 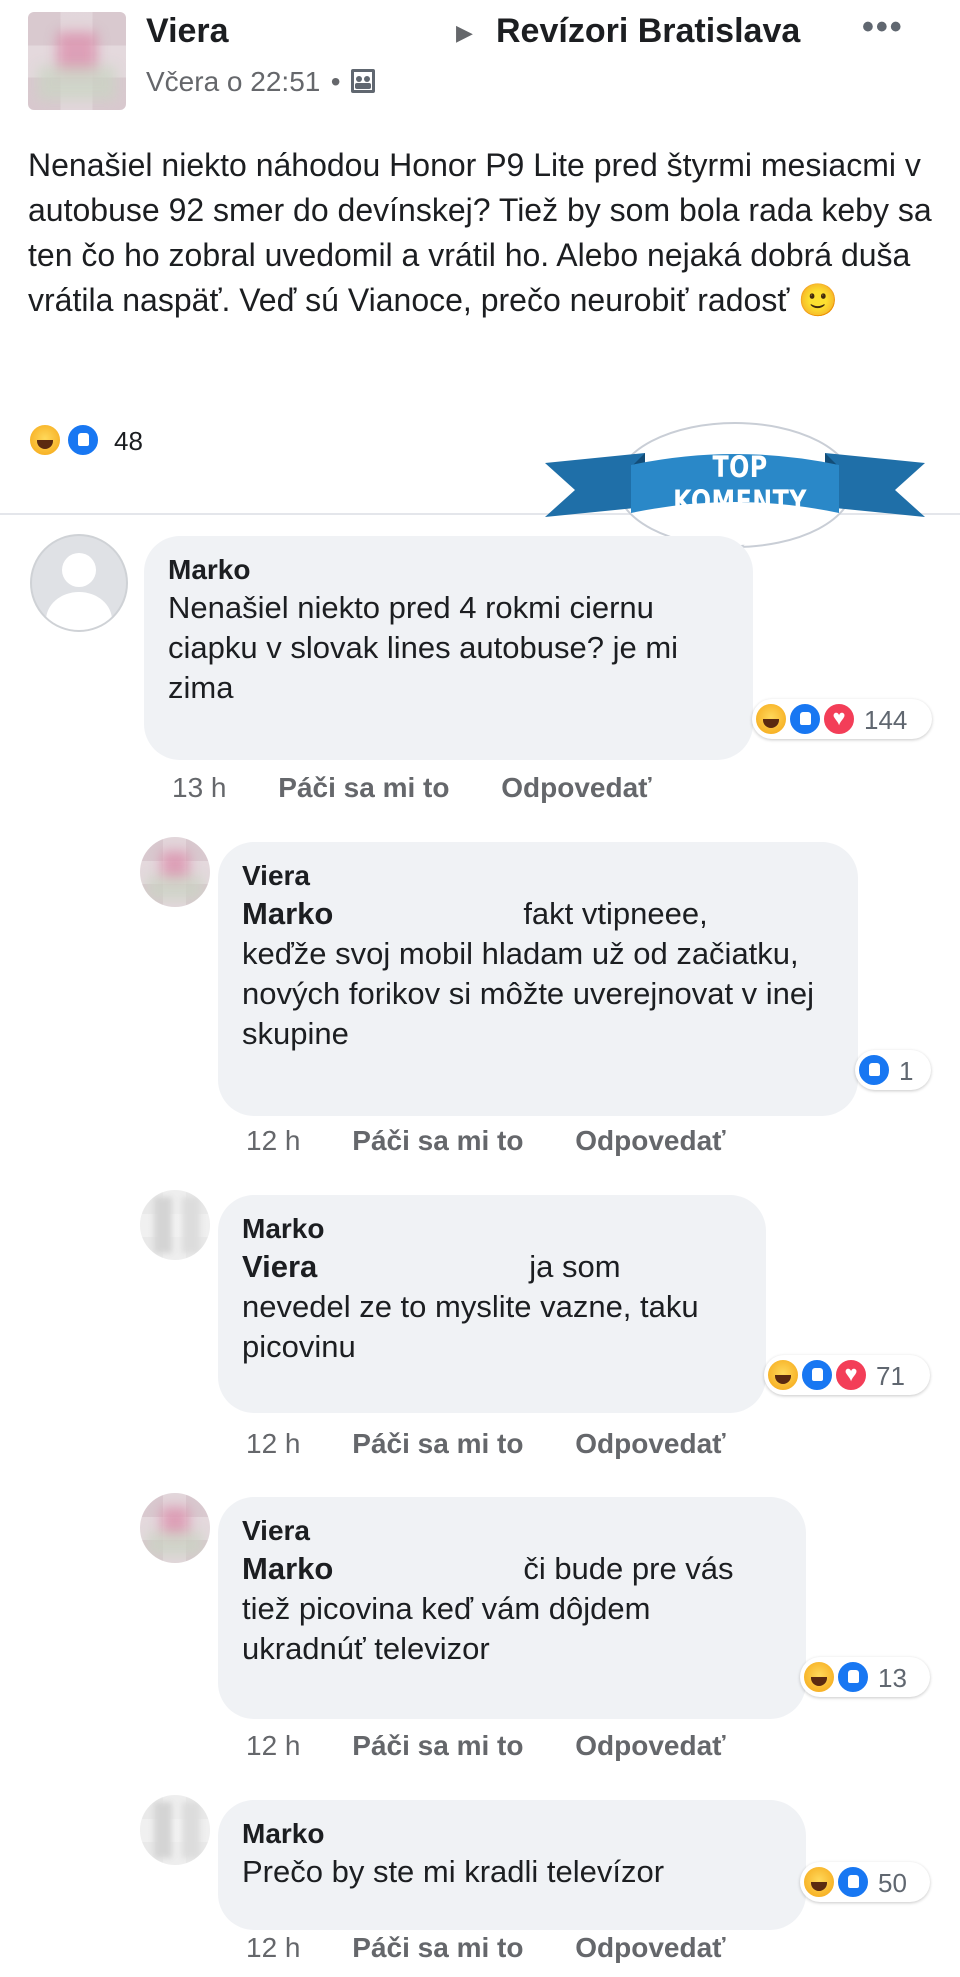 I want to click on comment-text: Prečo by ste mi kradli televízor, so click(x=453, y=1871).